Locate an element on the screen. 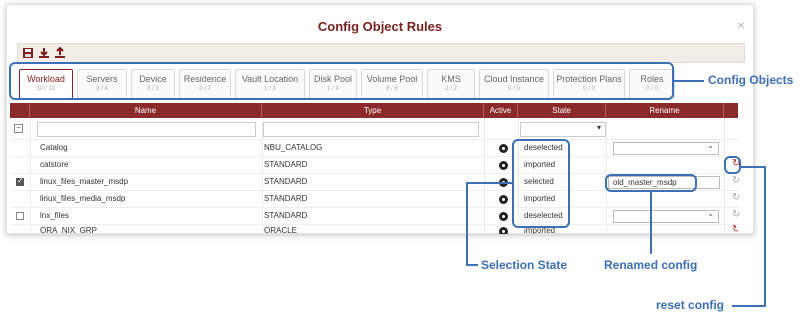 The height and width of the screenshot is (324, 800). config-objects-connector is located at coordinates (689, 81).